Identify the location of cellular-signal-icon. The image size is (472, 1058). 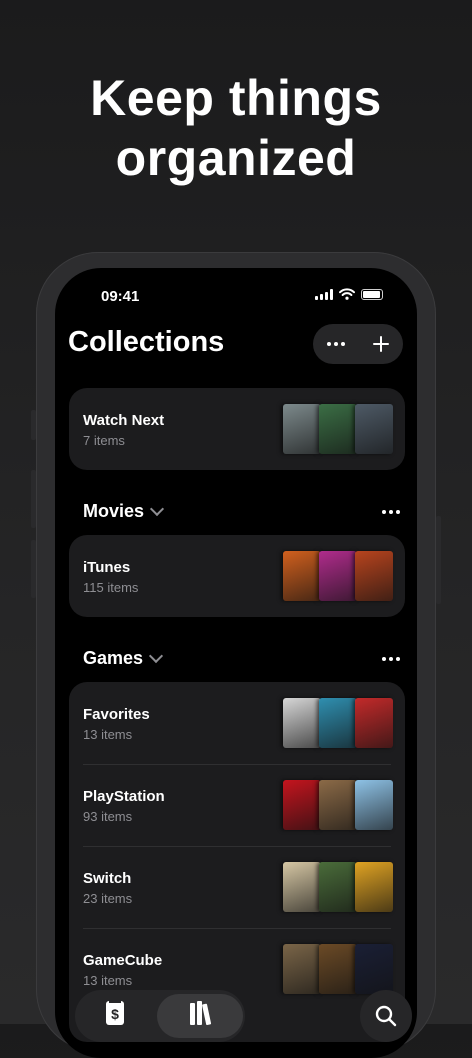
(324, 294).